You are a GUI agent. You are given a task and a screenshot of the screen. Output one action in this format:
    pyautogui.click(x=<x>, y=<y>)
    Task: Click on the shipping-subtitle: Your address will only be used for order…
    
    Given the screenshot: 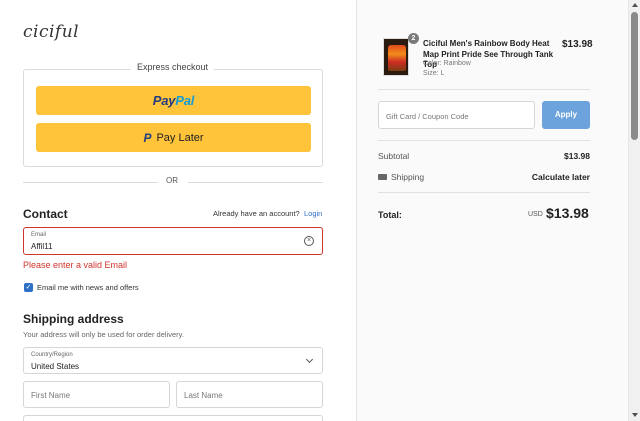 What is the action you would take?
    pyautogui.click(x=103, y=334)
    